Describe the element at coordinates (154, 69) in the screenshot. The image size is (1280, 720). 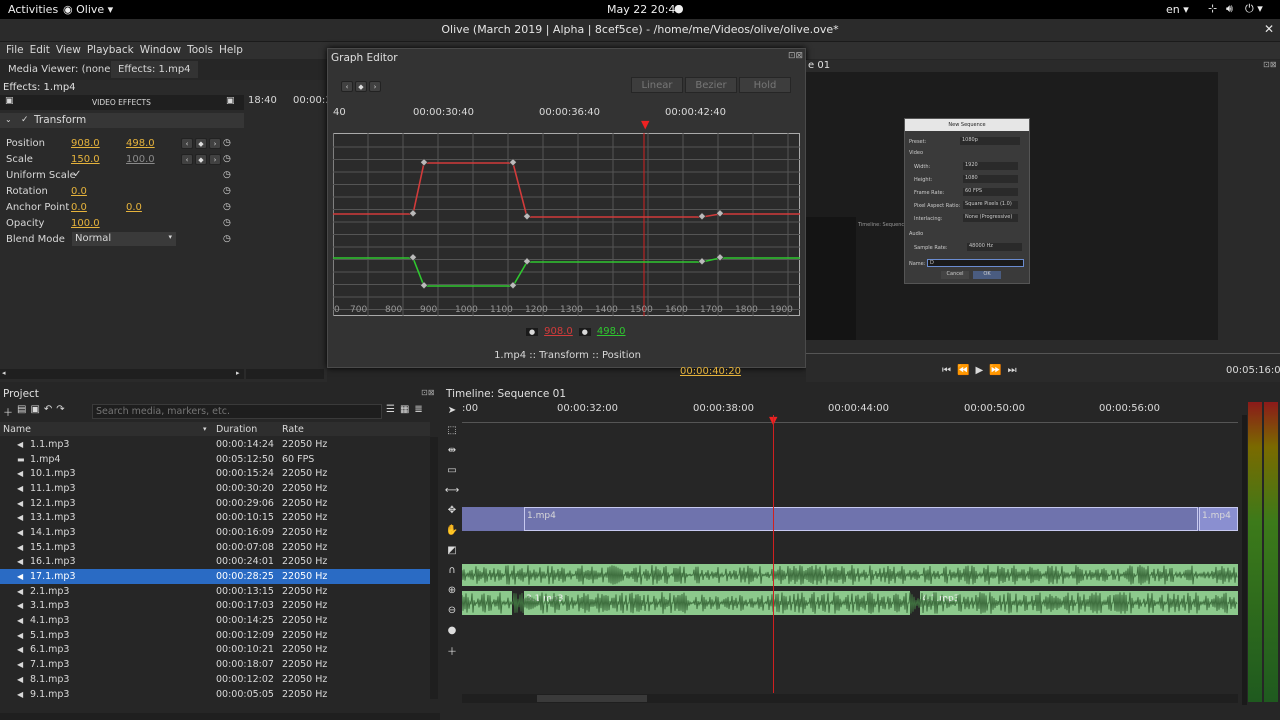
I see `tab-effects: Effects: 1.mp4` at that location.